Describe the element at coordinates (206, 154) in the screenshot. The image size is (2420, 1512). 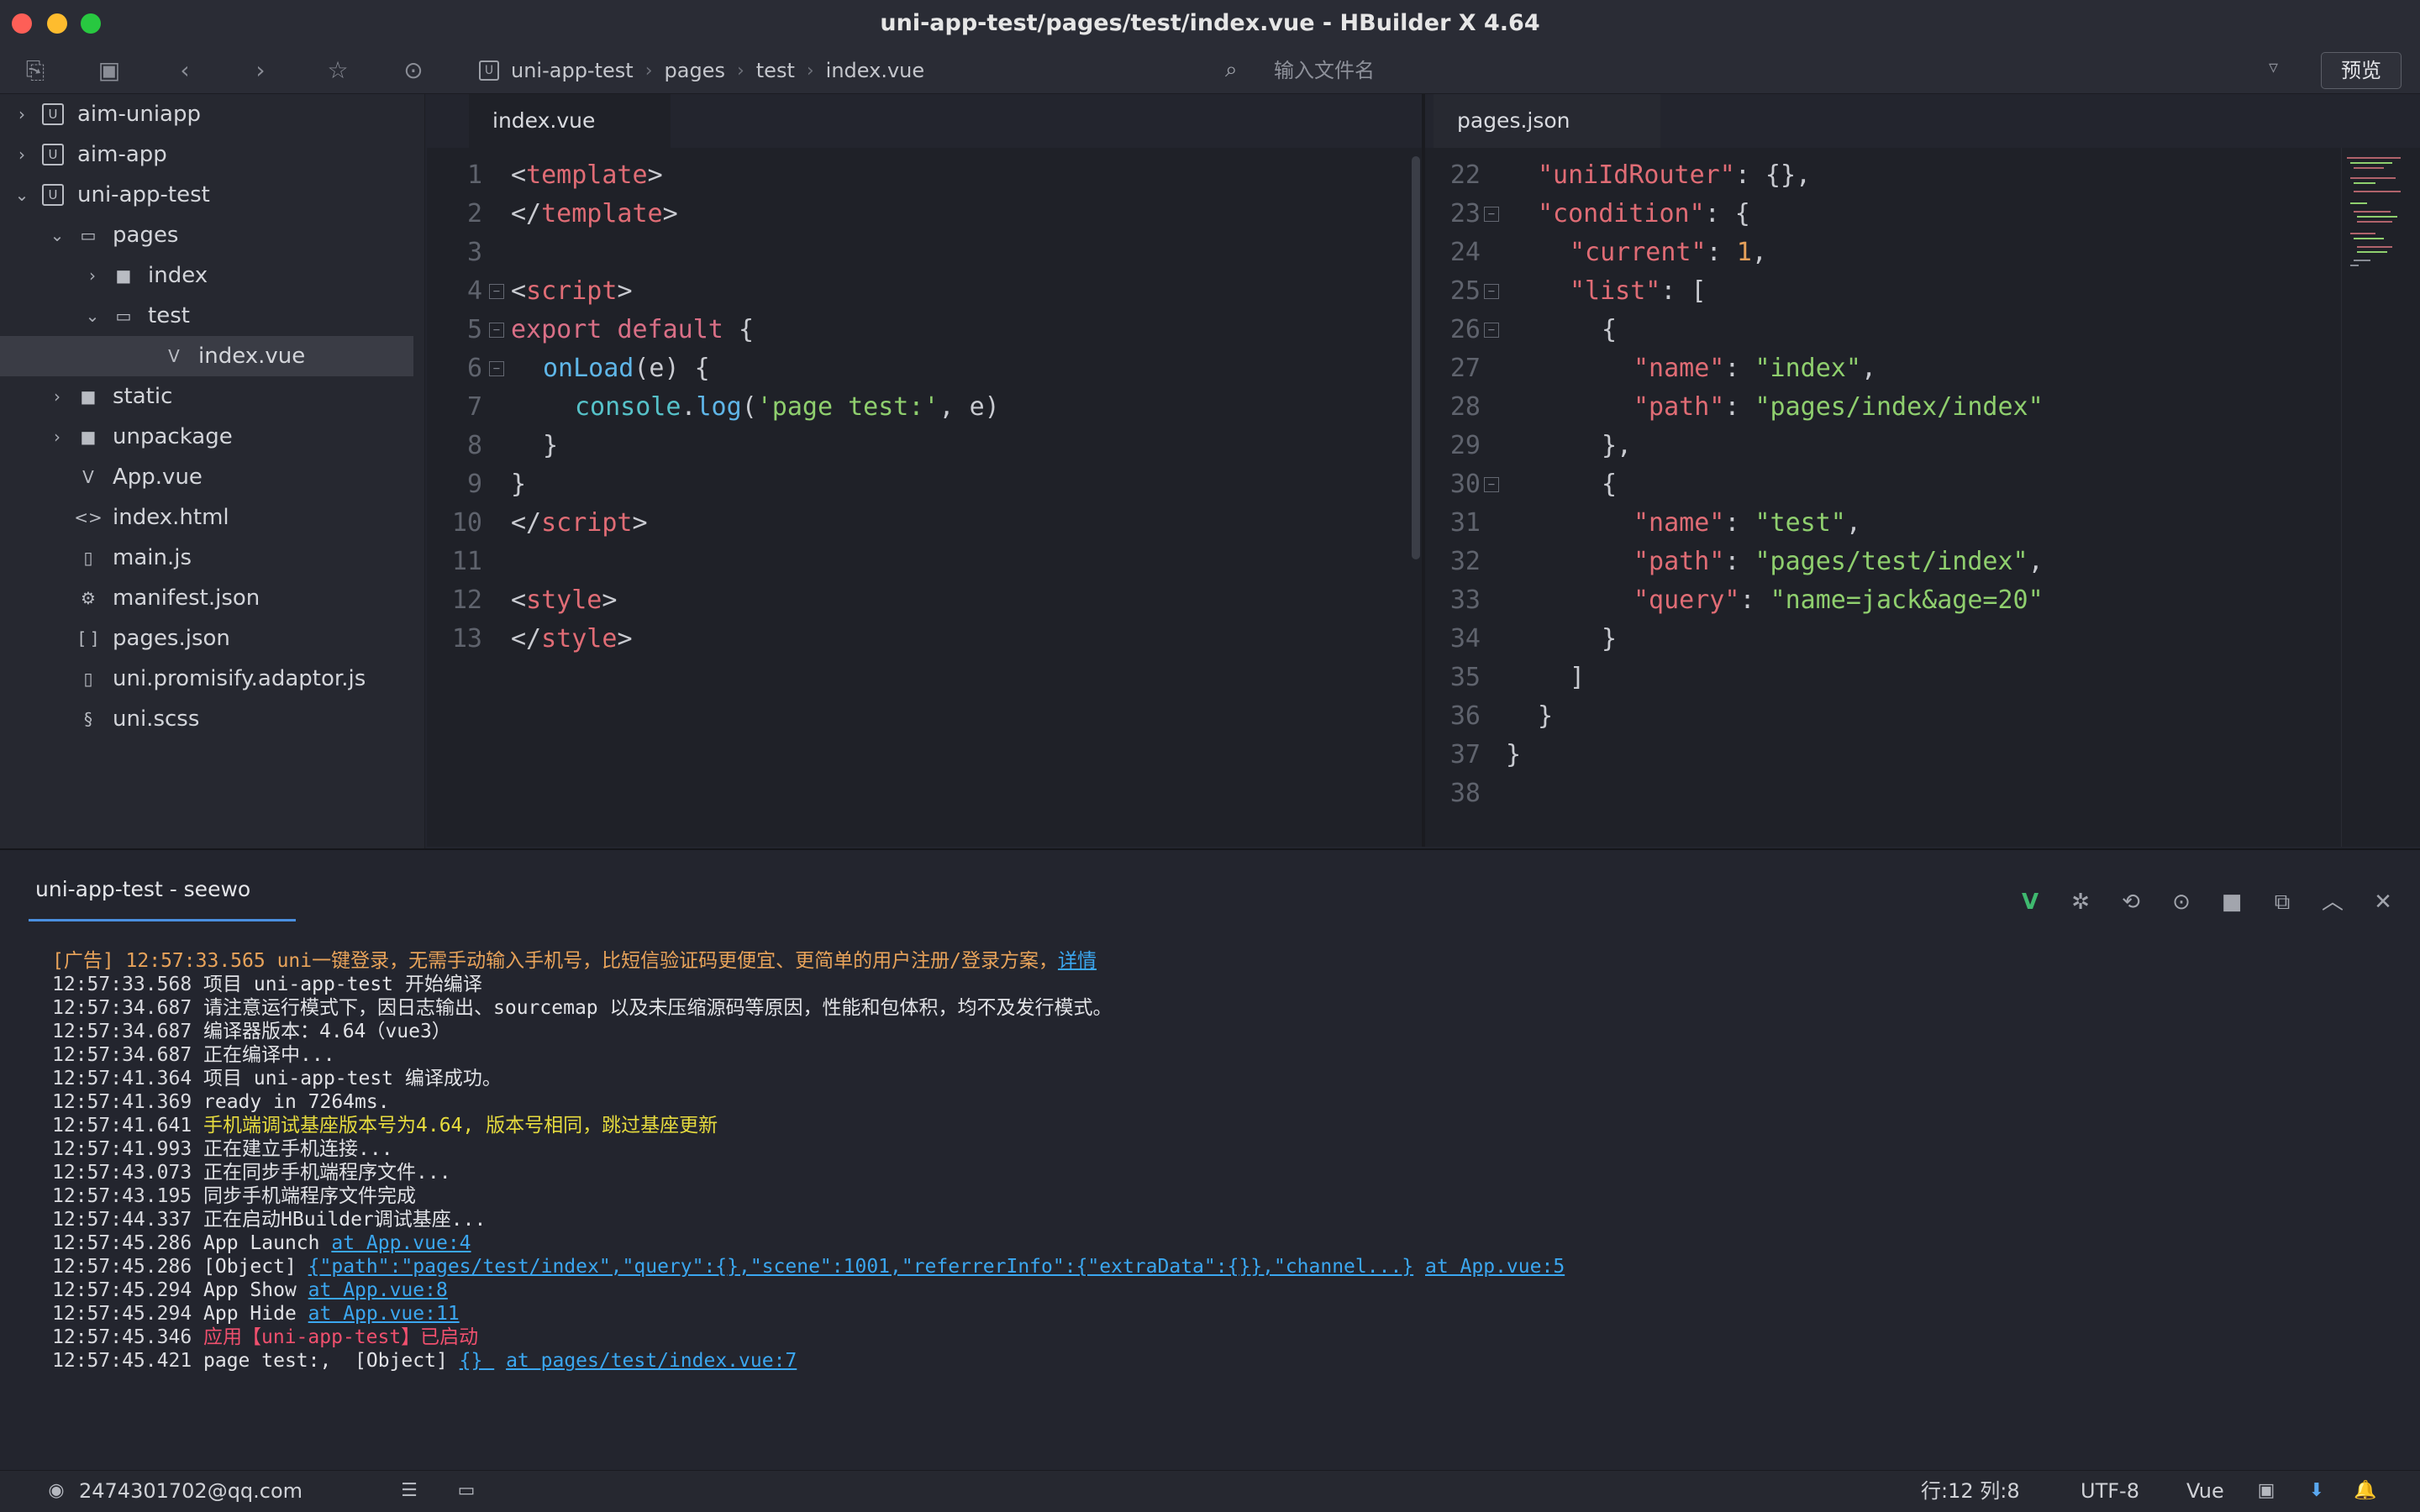
I see `sidebar-item-aim-app: › Uaim-app` at that location.